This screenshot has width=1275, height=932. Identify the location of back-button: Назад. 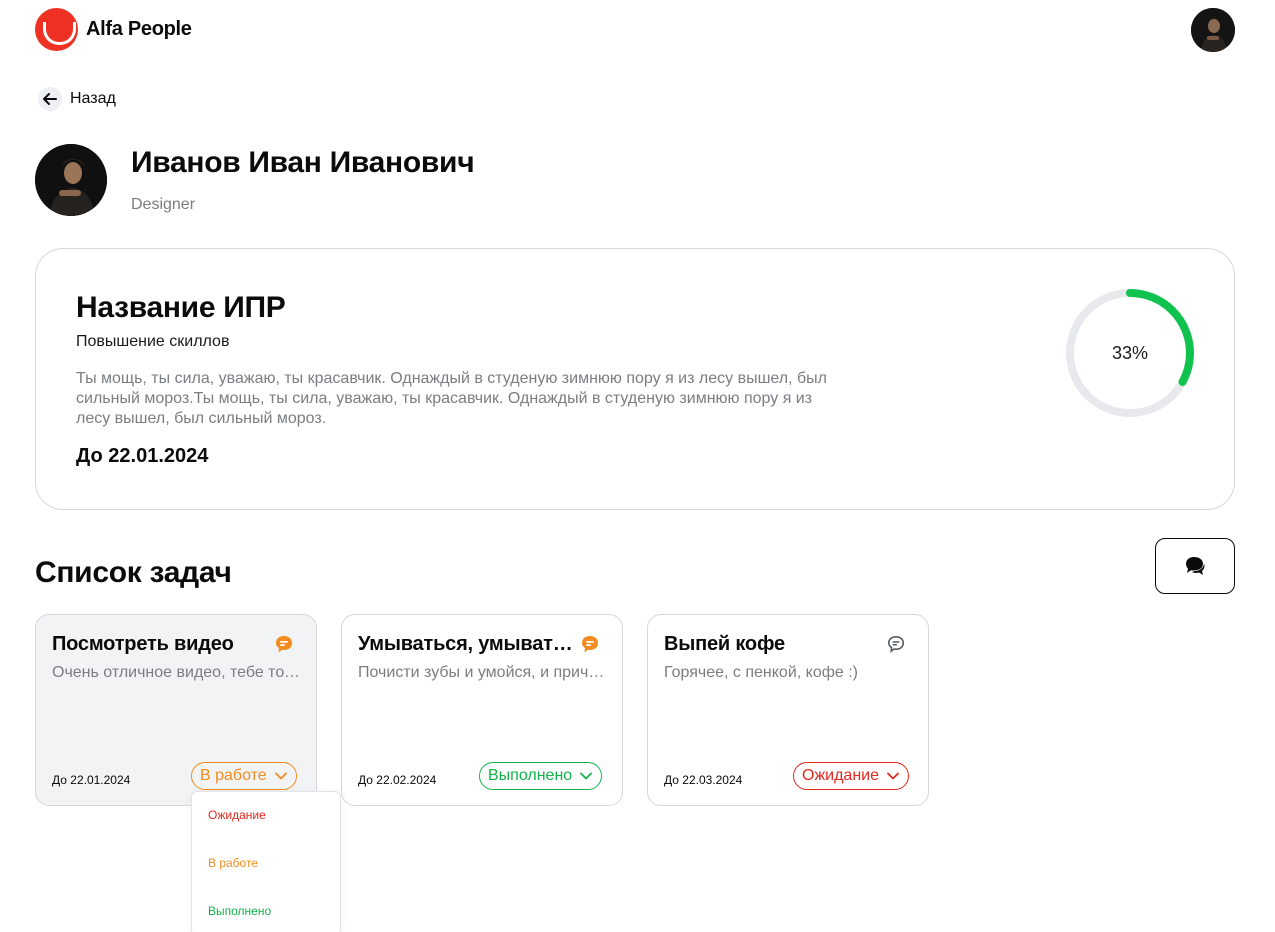
(77, 99).